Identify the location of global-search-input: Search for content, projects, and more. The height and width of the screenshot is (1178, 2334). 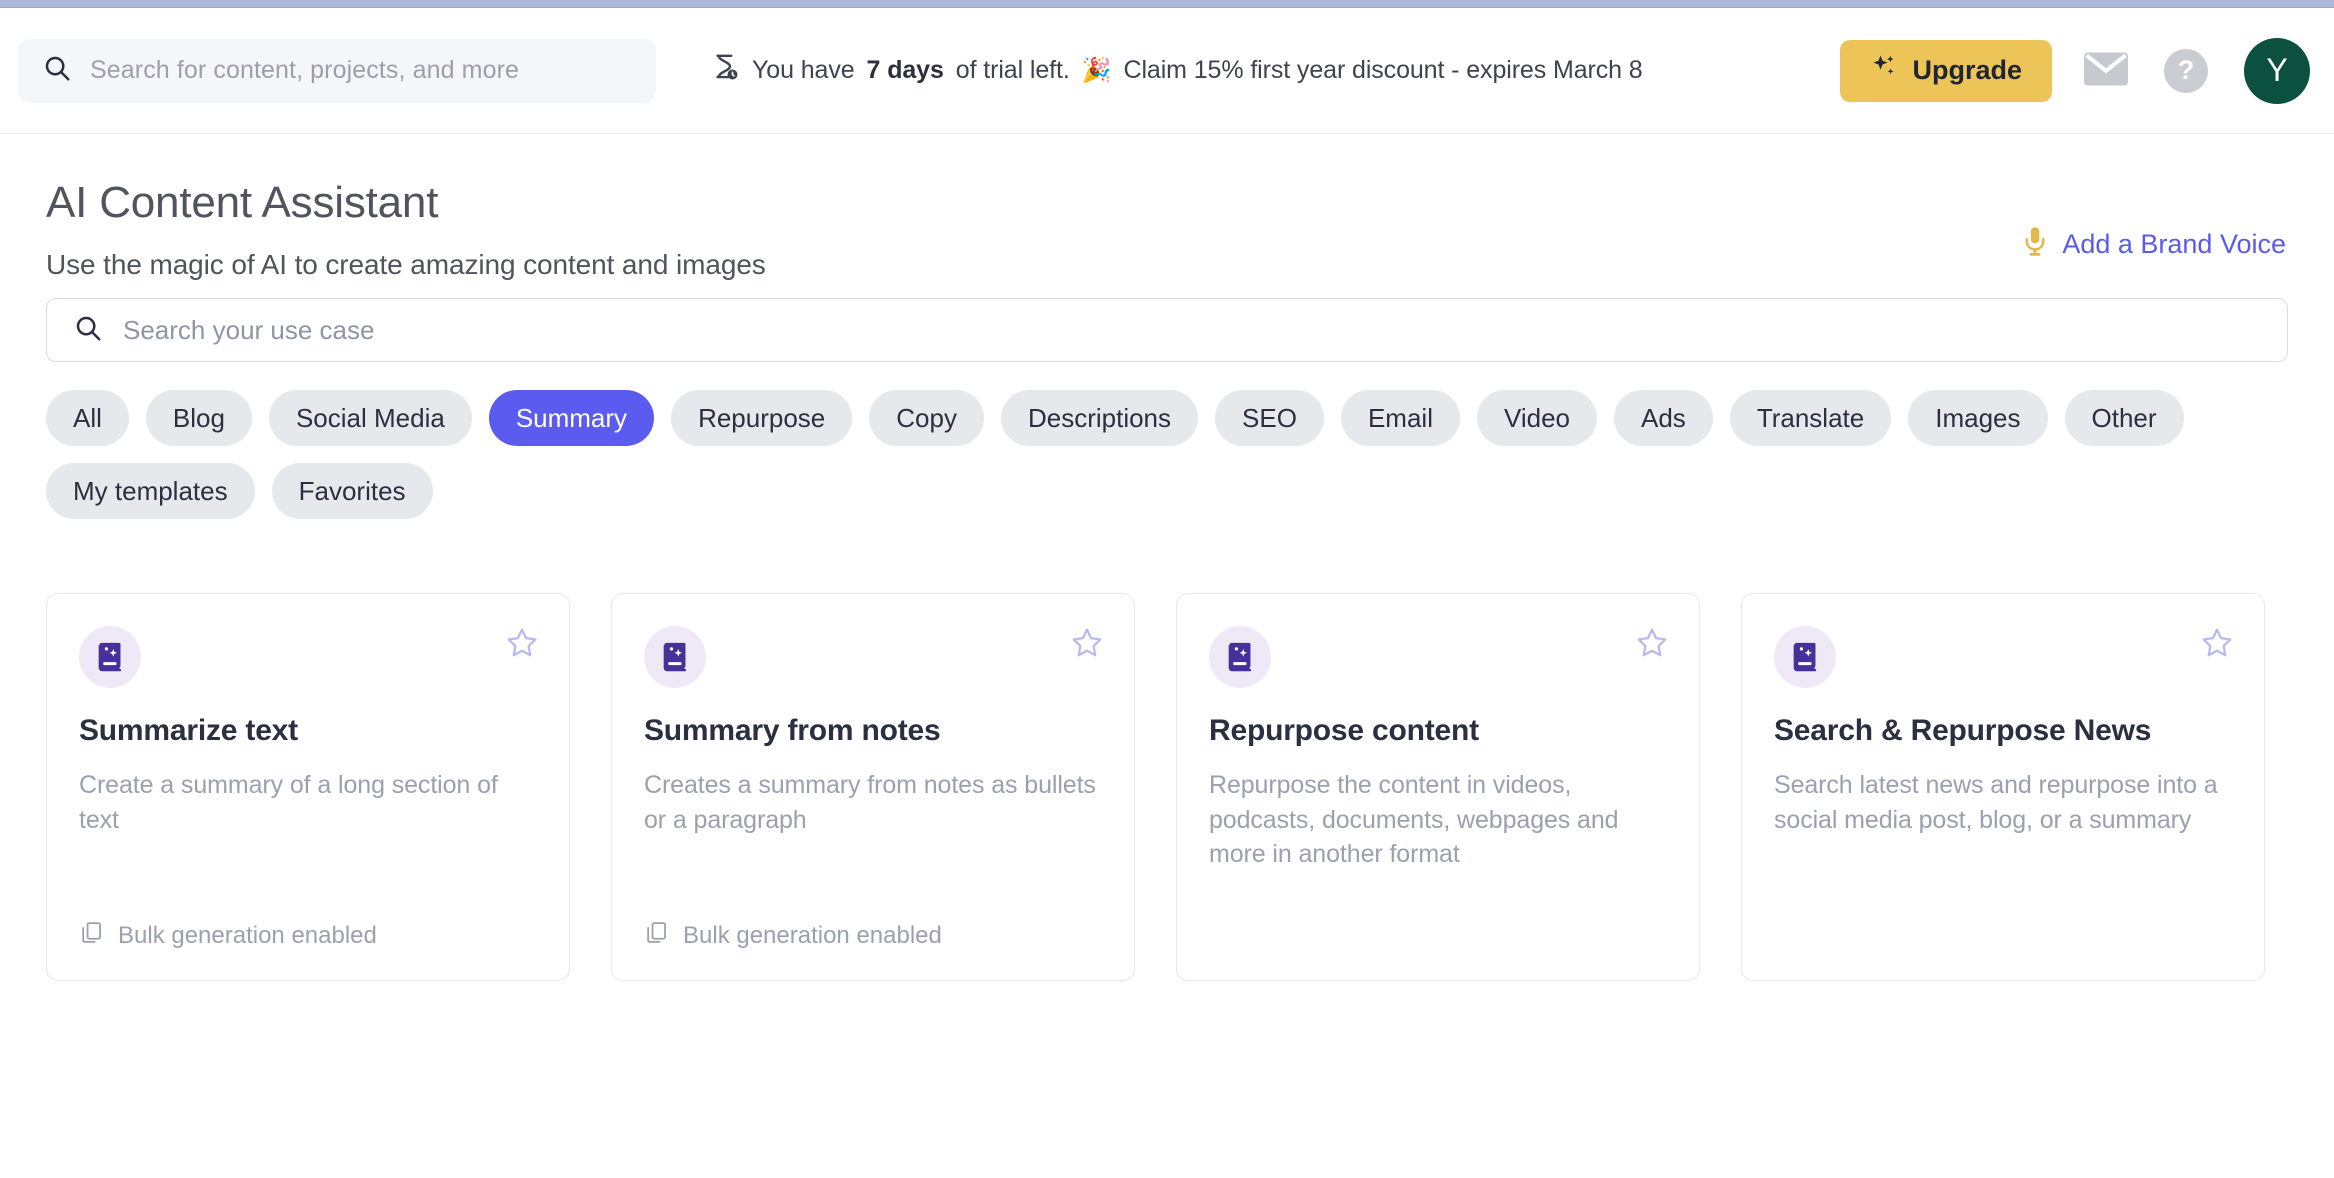
(337, 70).